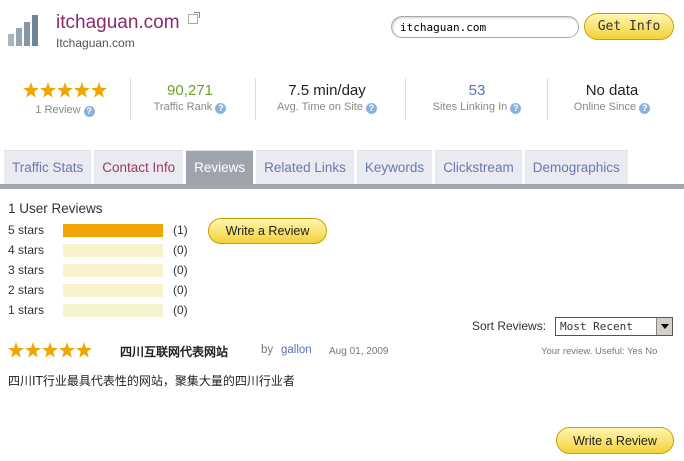  I want to click on stat-sites-linking: 53 Sites Linking In ?, so click(477, 98).